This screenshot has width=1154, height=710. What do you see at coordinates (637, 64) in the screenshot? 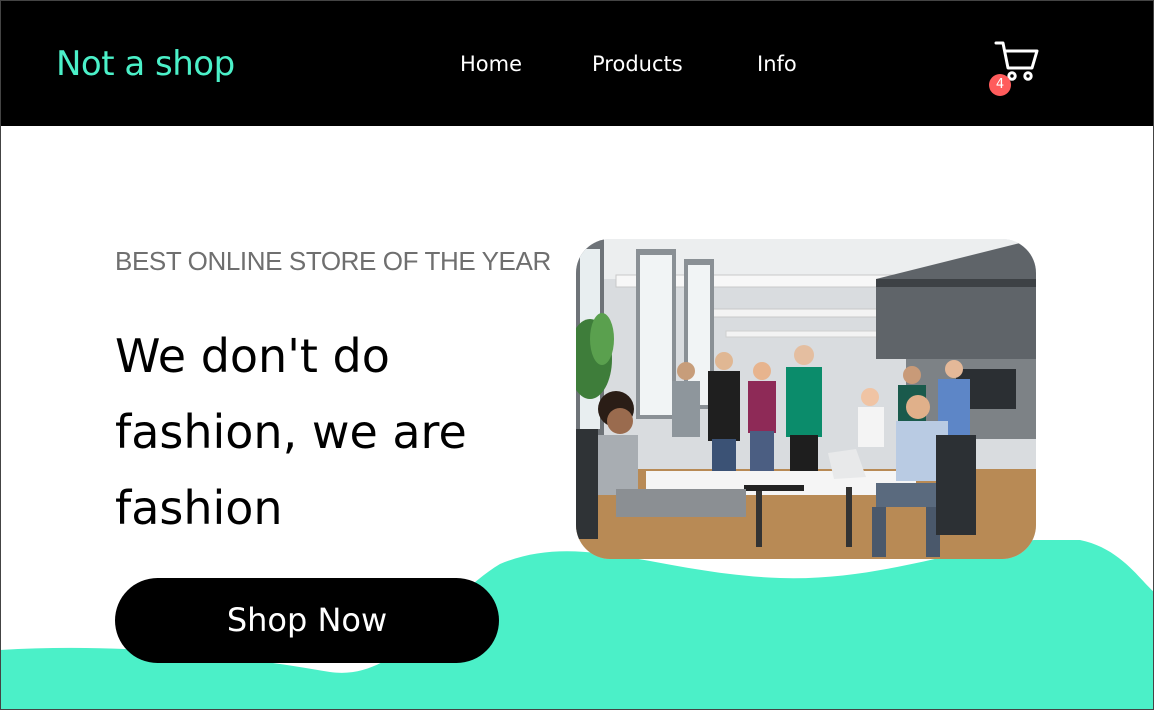
I see `nav-link-products: Products` at bounding box center [637, 64].